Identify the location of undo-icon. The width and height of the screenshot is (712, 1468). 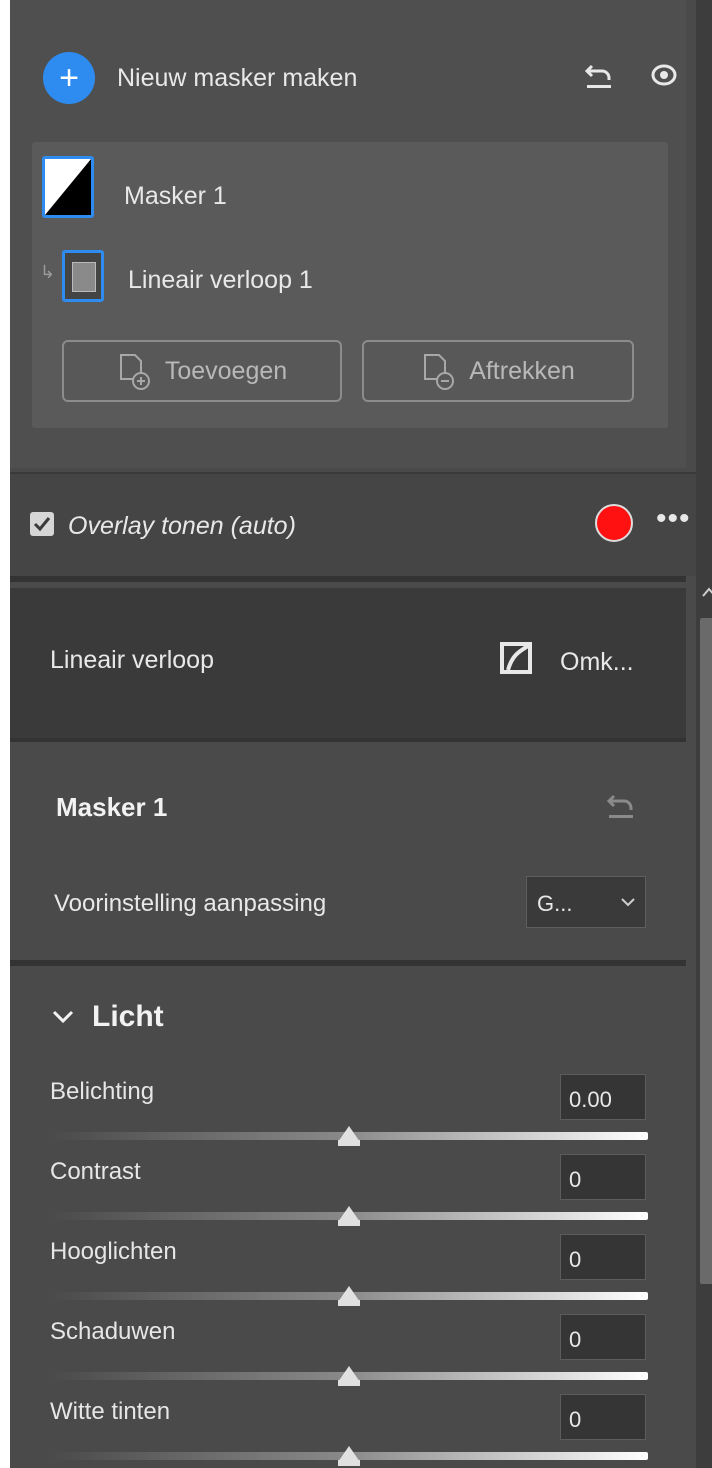
(599, 75).